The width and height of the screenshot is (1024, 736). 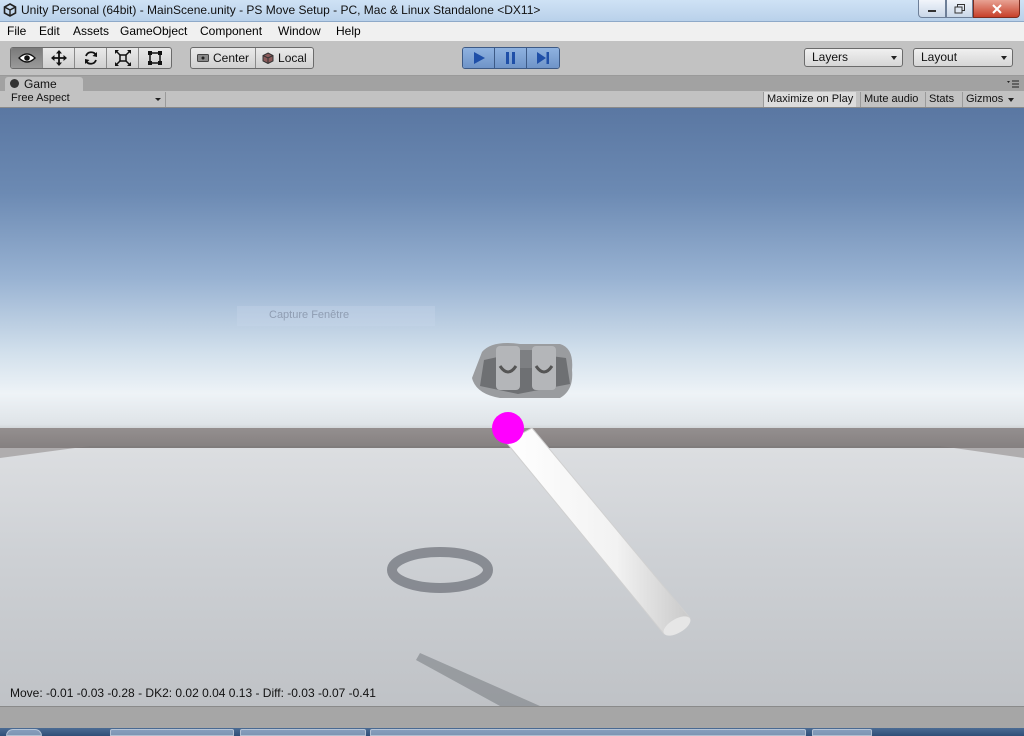 What do you see at coordinates (508, 428) in the screenshot?
I see `controller-sphere` at bounding box center [508, 428].